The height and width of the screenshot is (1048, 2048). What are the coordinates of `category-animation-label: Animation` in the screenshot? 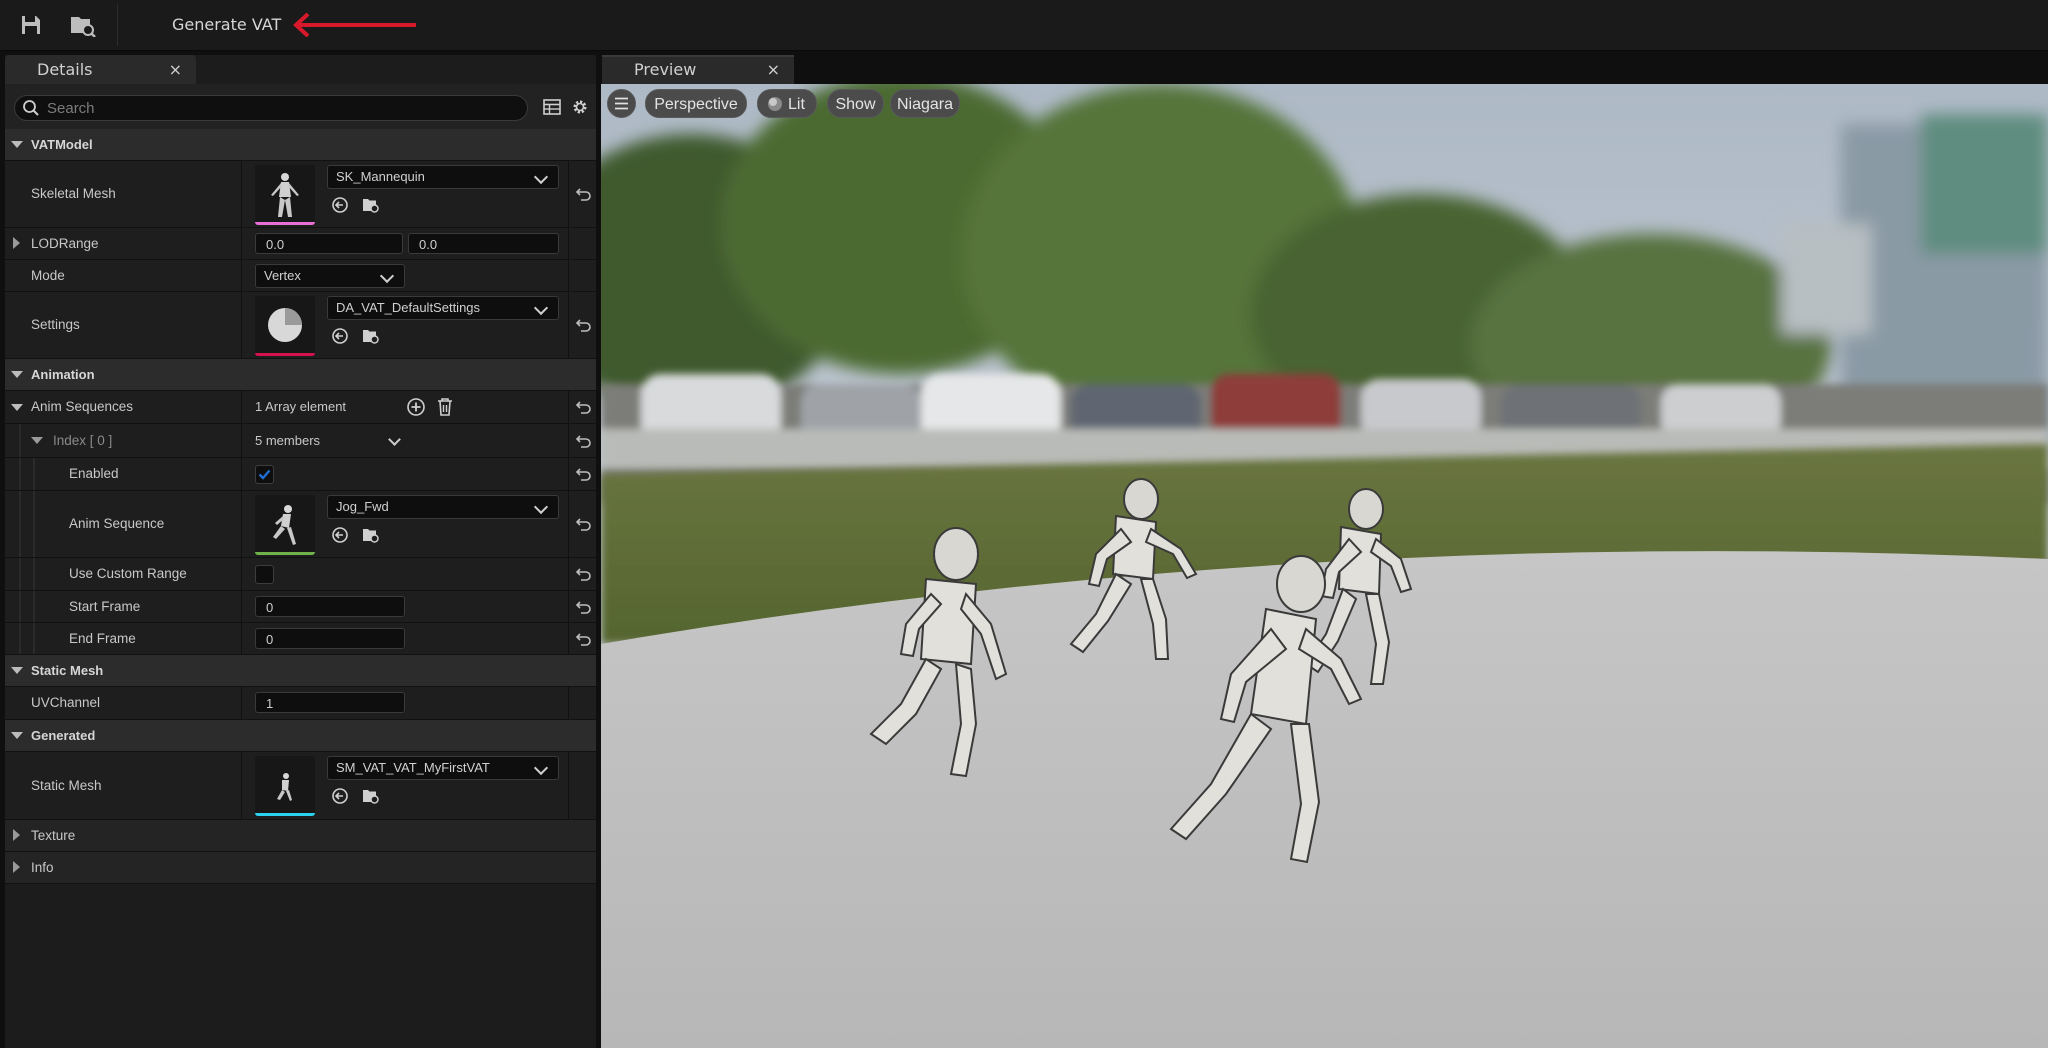 It's located at (63, 374).